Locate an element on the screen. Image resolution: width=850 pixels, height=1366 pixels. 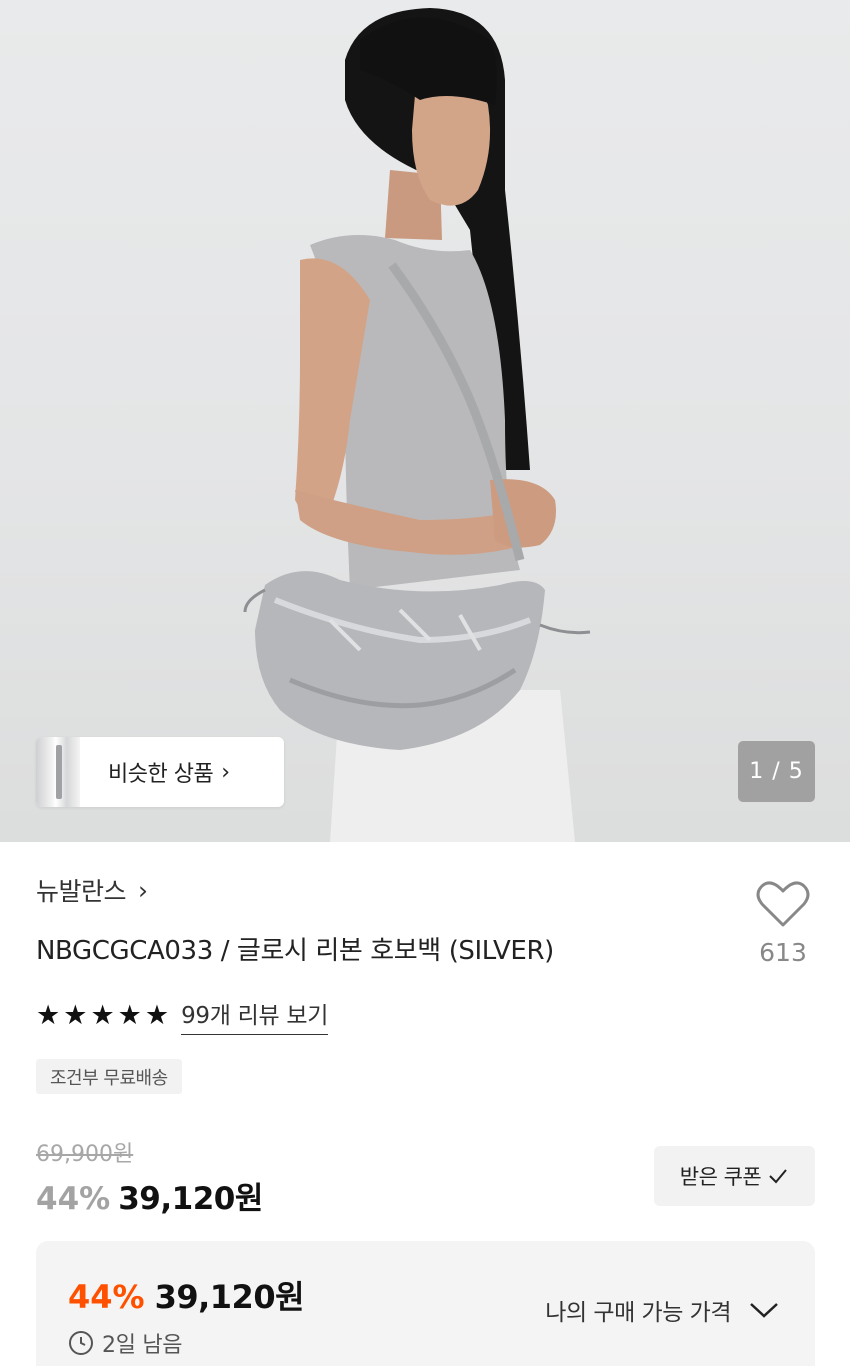
coupon-button: 받은 쿠폰 is located at coordinates (734, 1176).